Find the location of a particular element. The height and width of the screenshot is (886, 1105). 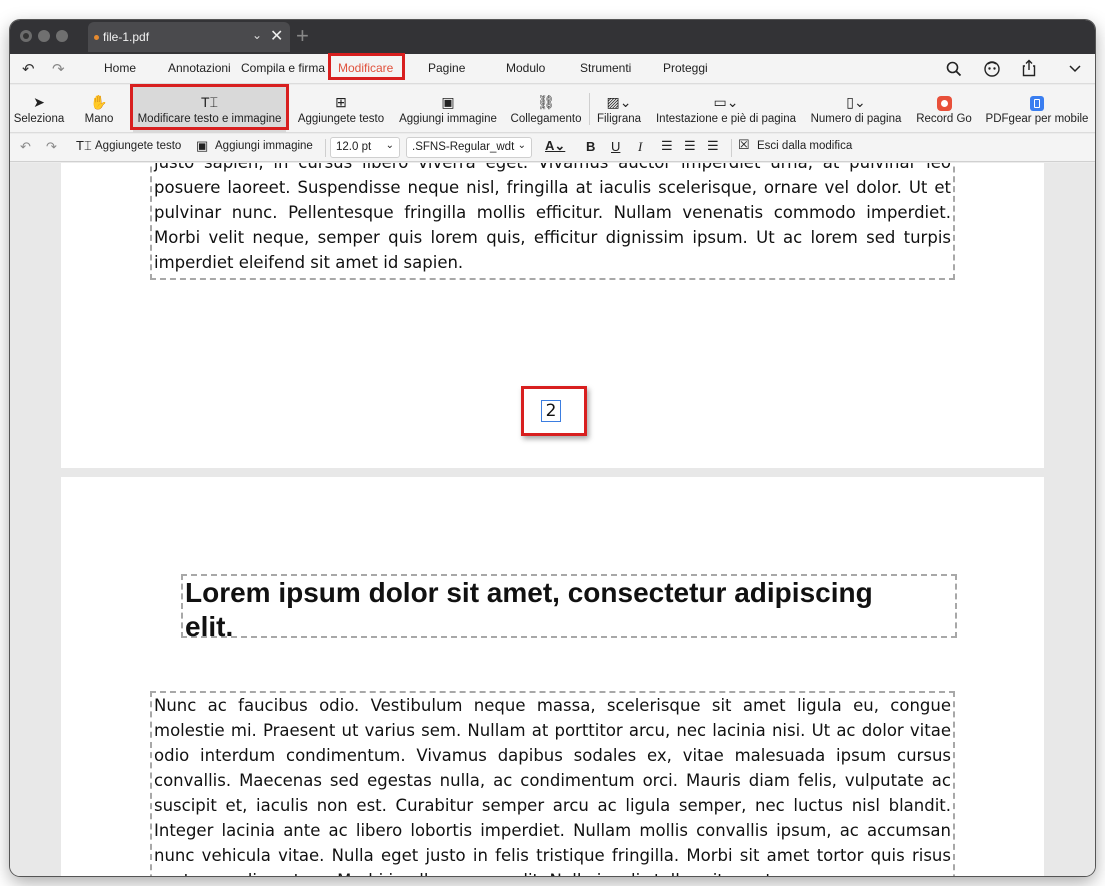

new-tab-button: + is located at coordinates (302, 36).